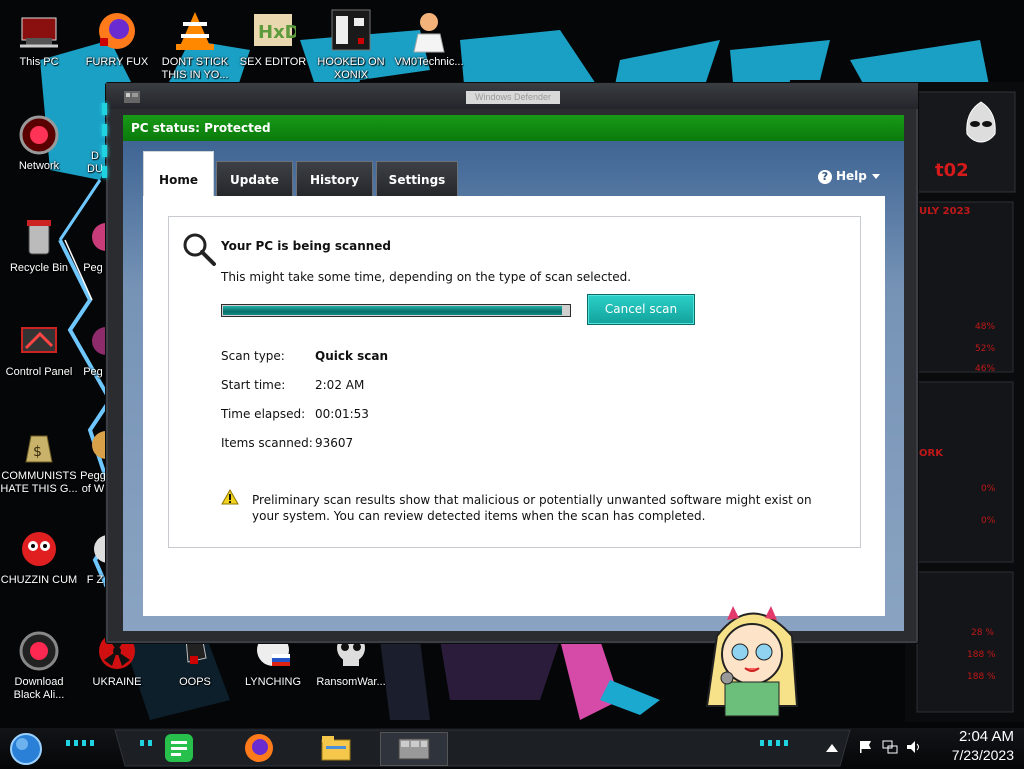 The width and height of the screenshot is (1024, 769). What do you see at coordinates (351, 68) in the screenshot?
I see `desktop-icon-label: HOOKED ON XONIX` at bounding box center [351, 68].